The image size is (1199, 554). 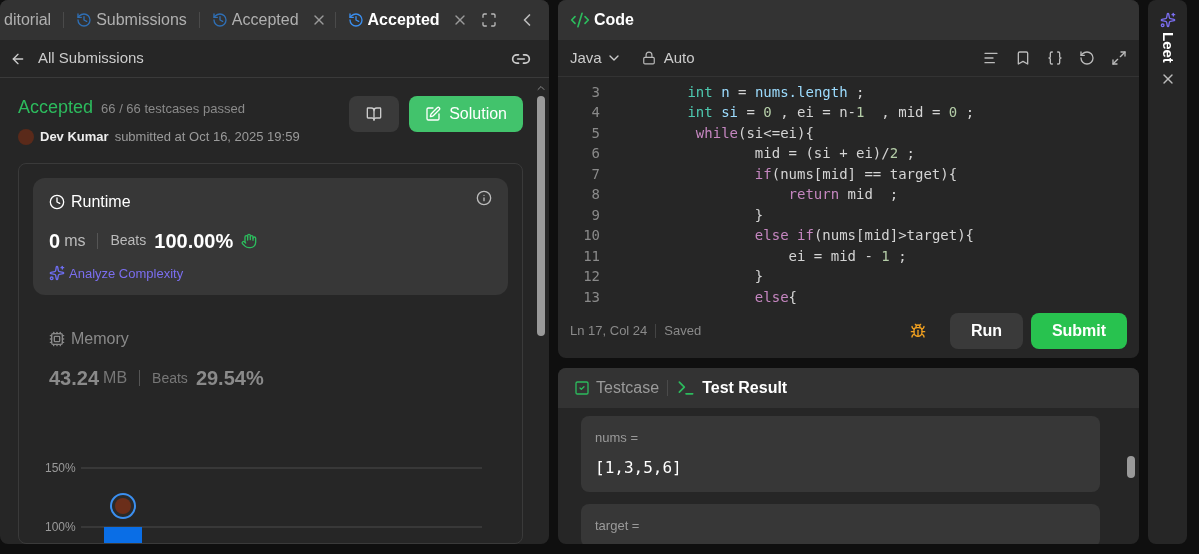 What do you see at coordinates (591, 236) in the screenshot?
I see `line-number: 10` at bounding box center [591, 236].